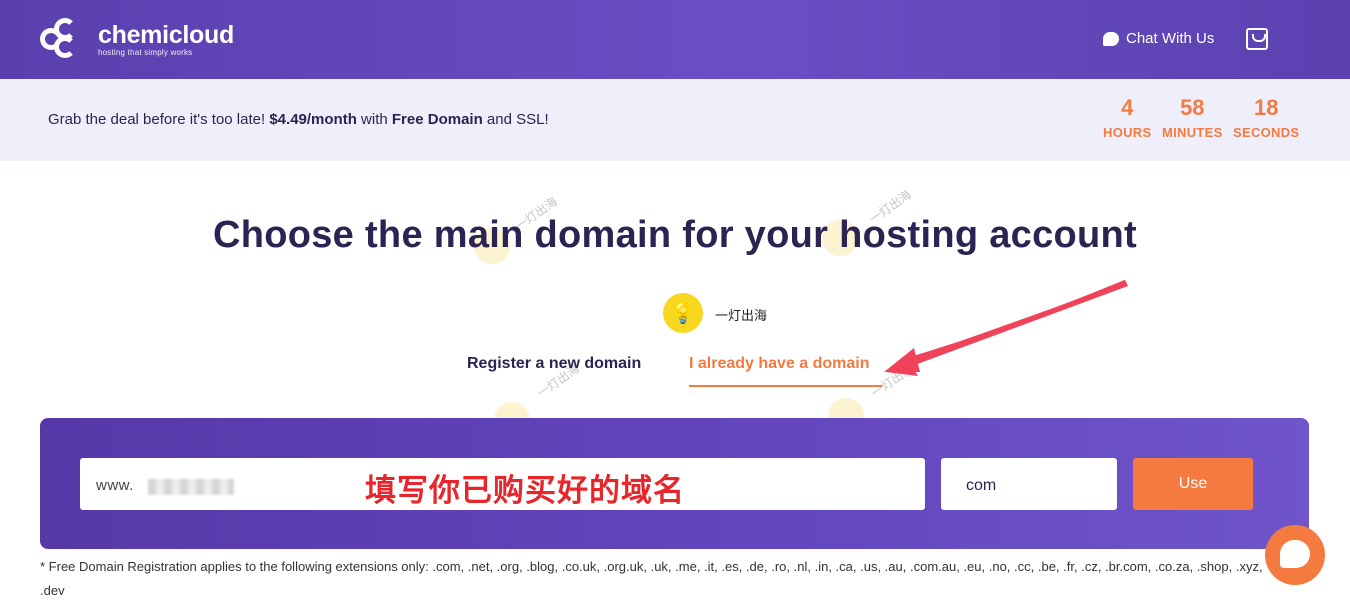  I want to click on arrow-shape, so click(1007, 329).